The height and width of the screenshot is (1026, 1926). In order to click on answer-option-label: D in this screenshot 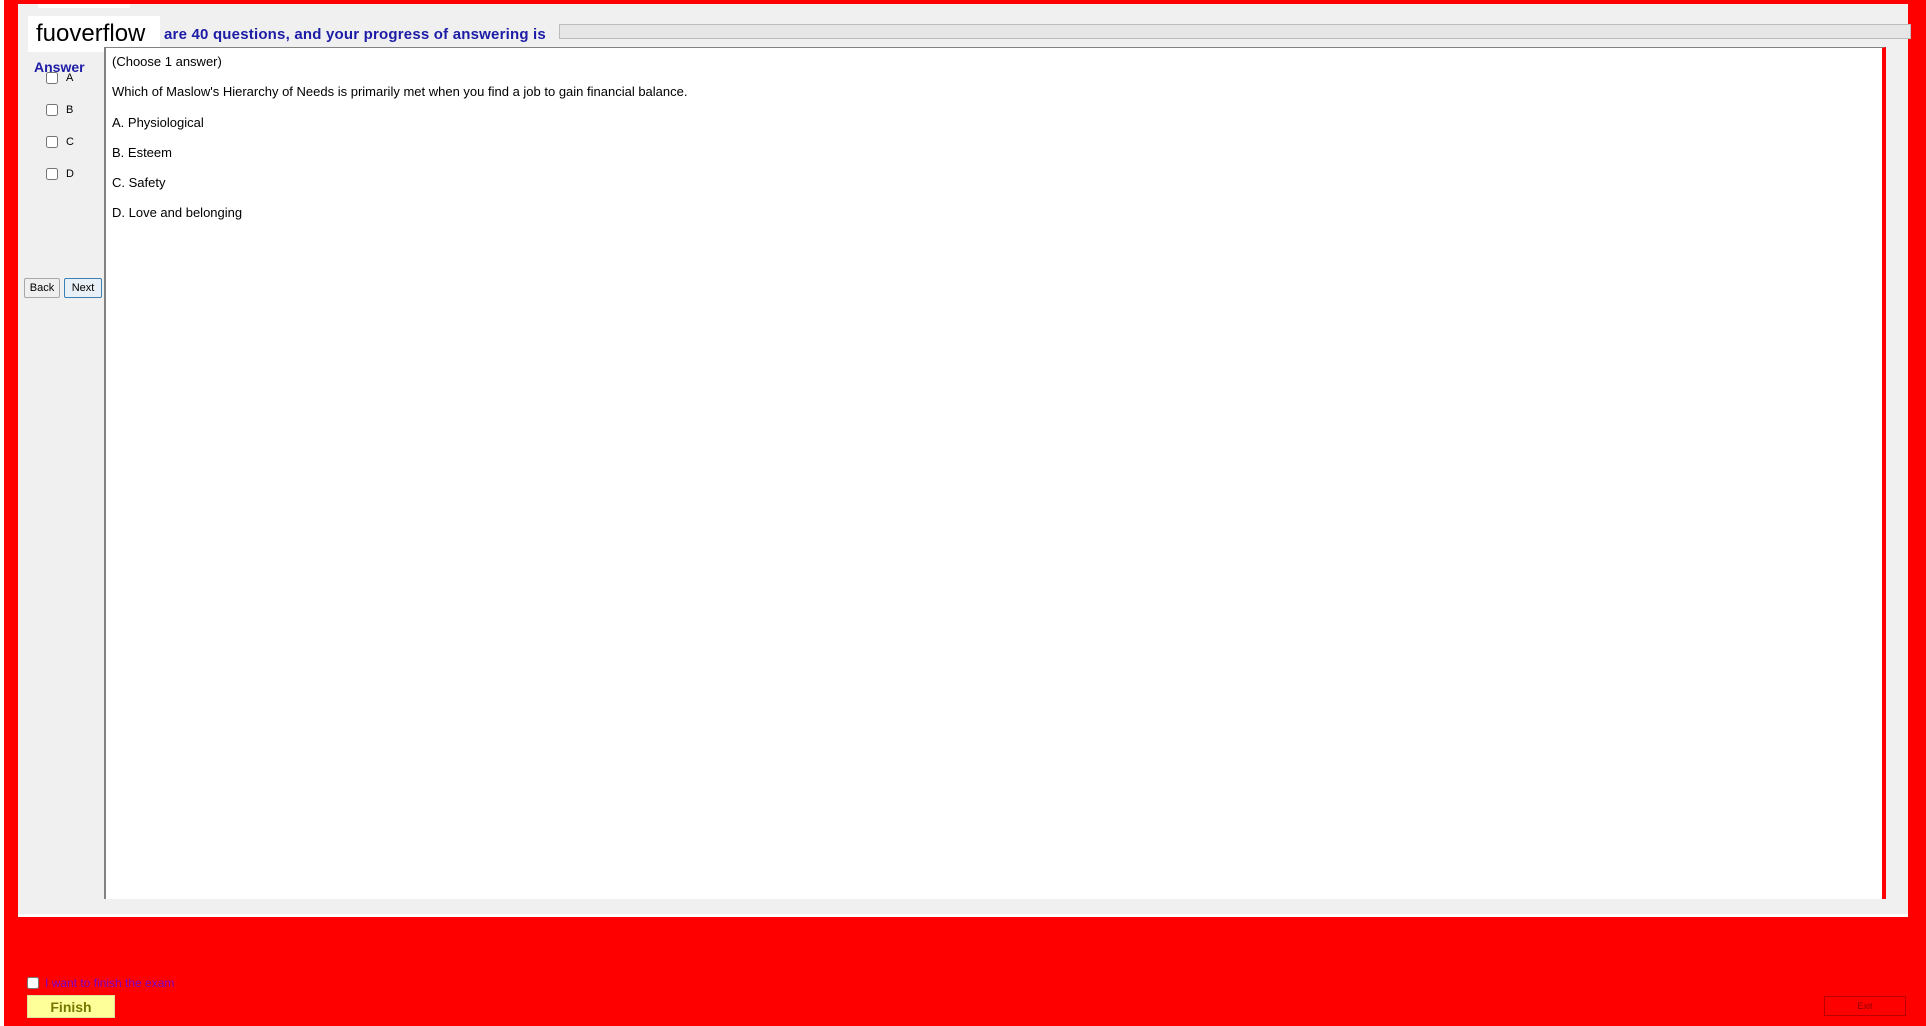, I will do `click(70, 174)`.